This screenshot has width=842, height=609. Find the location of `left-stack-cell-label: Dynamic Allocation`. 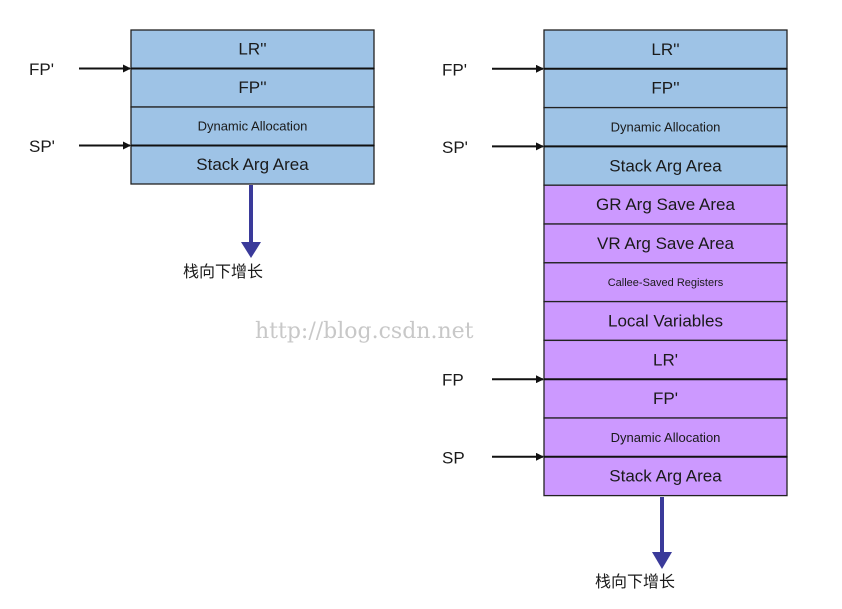

left-stack-cell-label: Dynamic Allocation is located at coordinates (253, 126).